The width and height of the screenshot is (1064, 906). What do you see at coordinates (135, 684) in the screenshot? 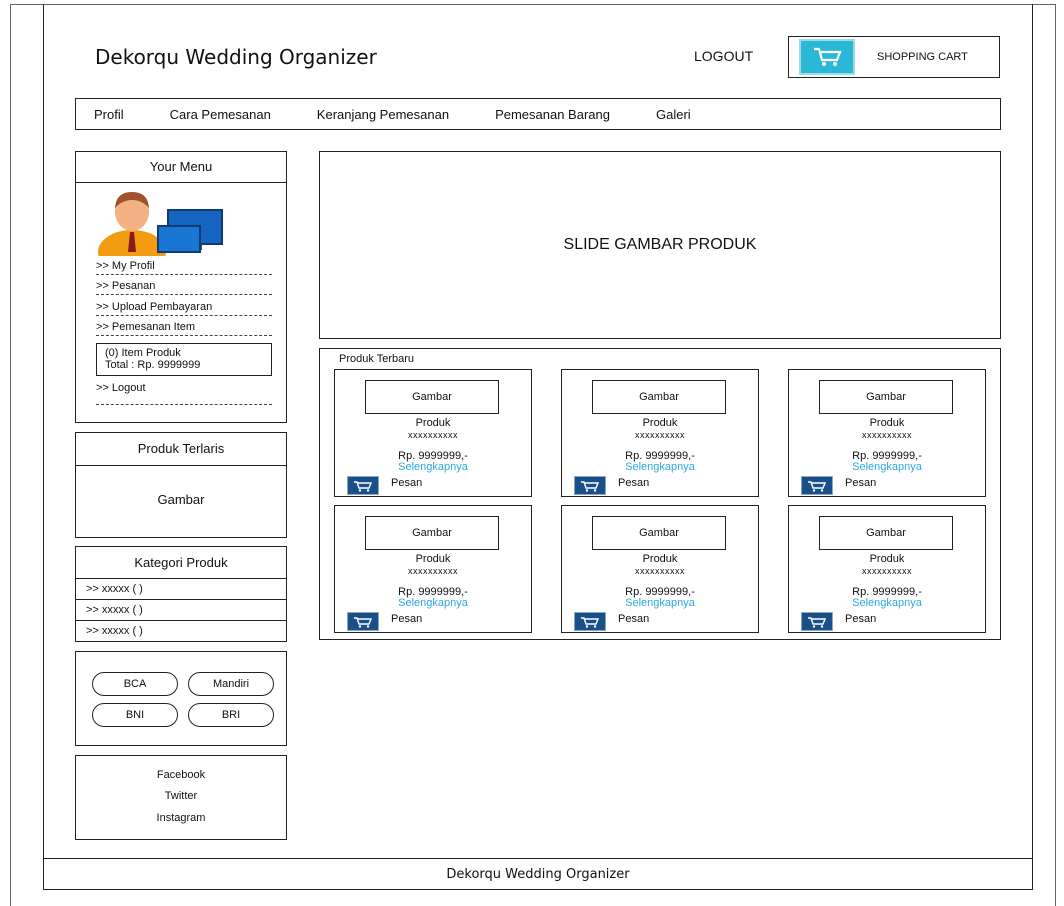
I see `bank-bca-button: BCA` at bounding box center [135, 684].